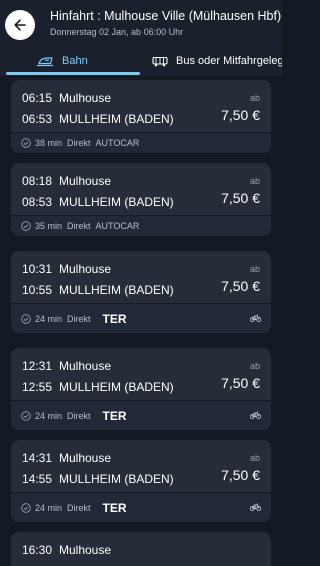  What do you see at coordinates (49, 143) in the screenshot?
I see `duration: 38 min` at bounding box center [49, 143].